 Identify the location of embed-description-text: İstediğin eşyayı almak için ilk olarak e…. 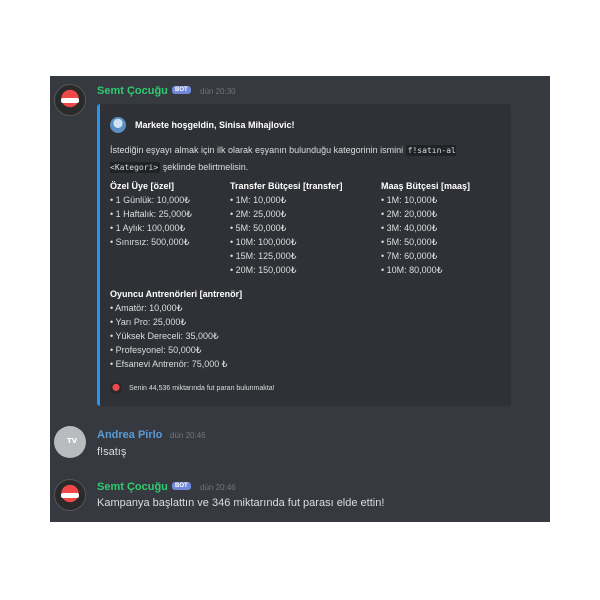
(257, 150).